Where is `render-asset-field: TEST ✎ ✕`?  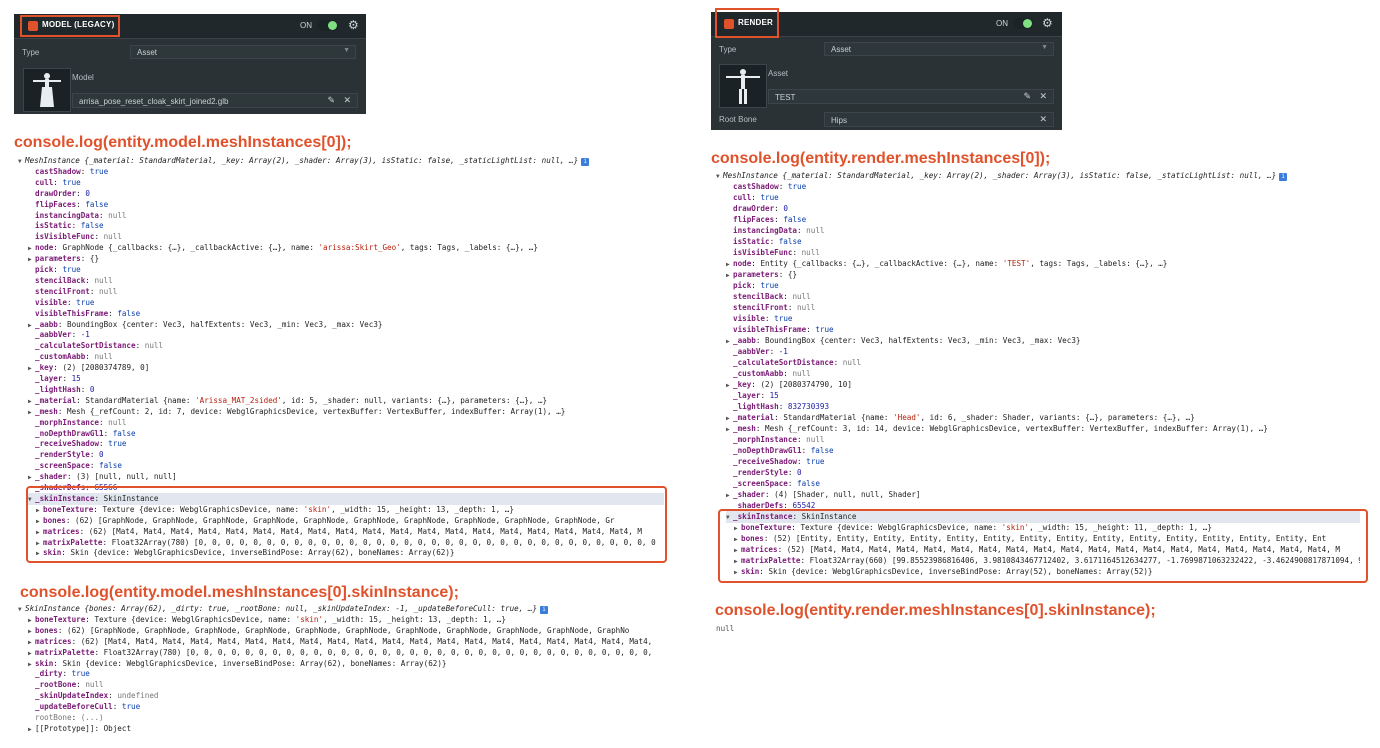
render-asset-field: TEST ✎ ✕ is located at coordinates (911, 96).